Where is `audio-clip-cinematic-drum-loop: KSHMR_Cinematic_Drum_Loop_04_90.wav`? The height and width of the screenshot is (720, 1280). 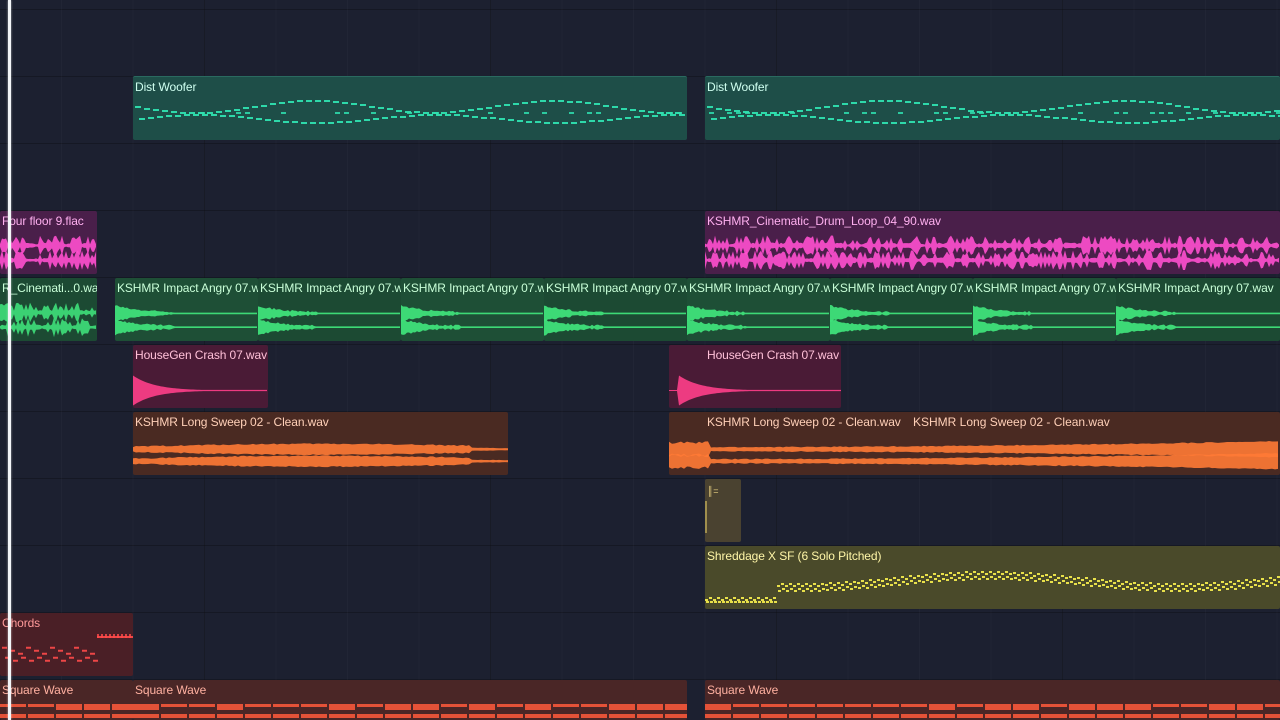 audio-clip-cinematic-drum-loop: KSHMR_Cinematic_Drum_Loop_04_90.wav is located at coordinates (992, 242).